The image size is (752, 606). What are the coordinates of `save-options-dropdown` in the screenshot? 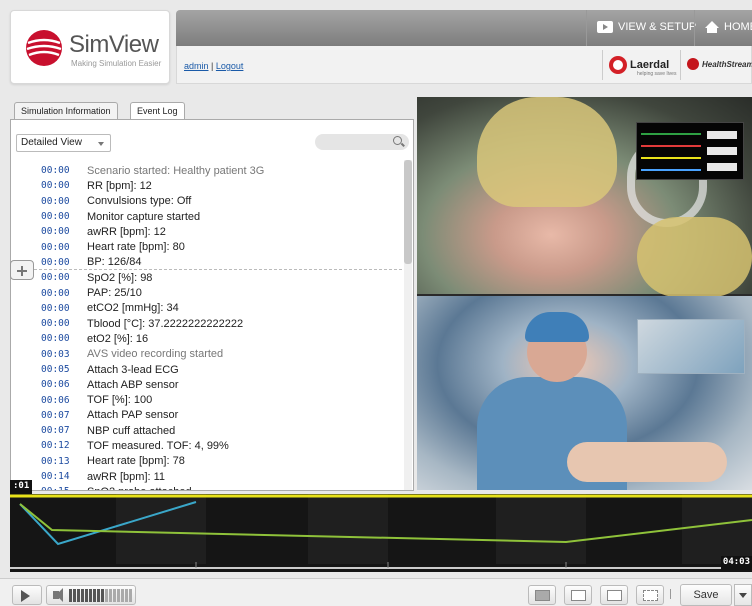 It's located at (743, 595).